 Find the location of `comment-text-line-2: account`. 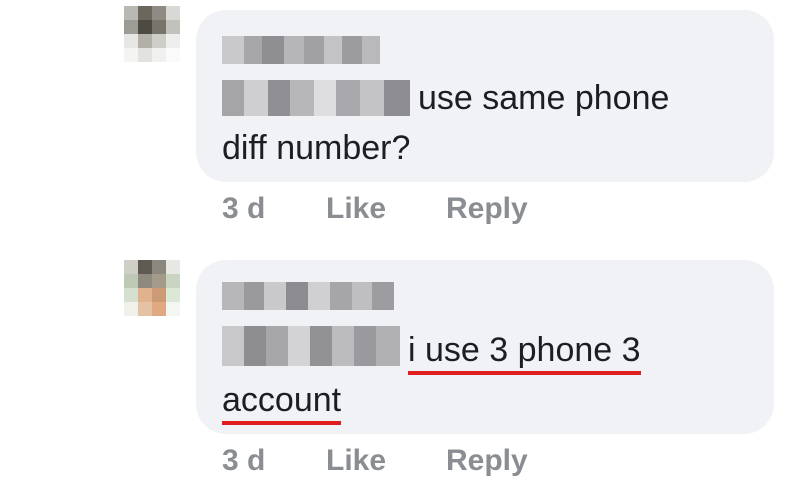

comment-text-line-2: account is located at coordinates (282, 400).